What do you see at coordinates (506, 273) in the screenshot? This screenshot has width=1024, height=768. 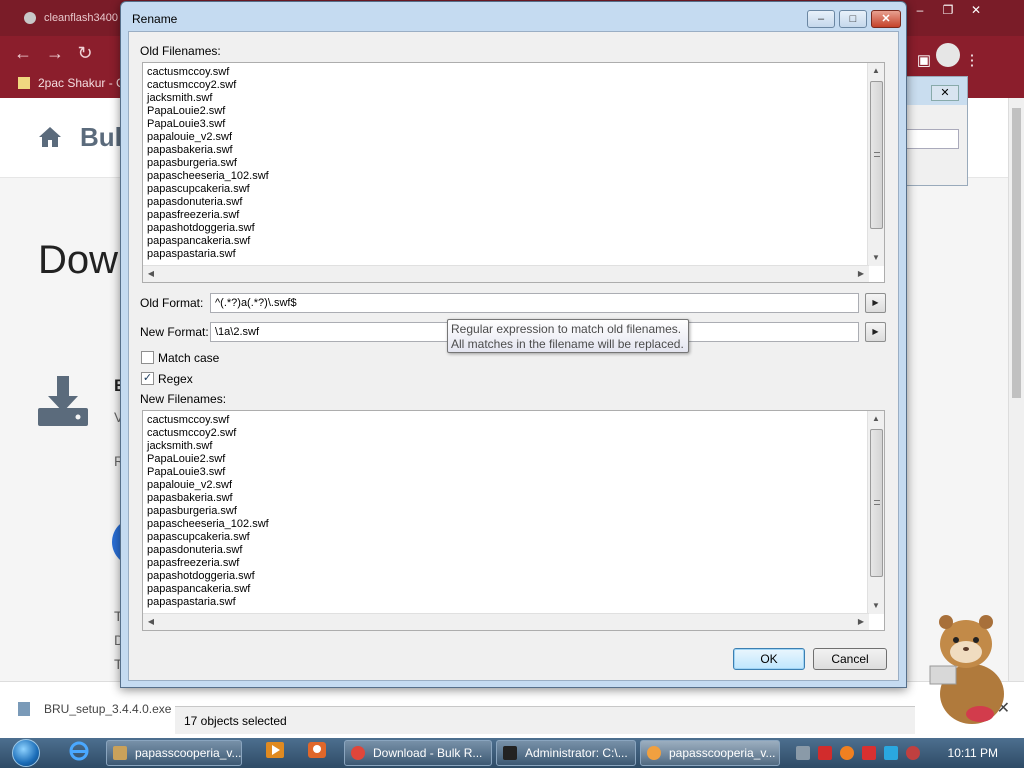 I see `old-list-hscrollbar: ◀ ▶` at bounding box center [506, 273].